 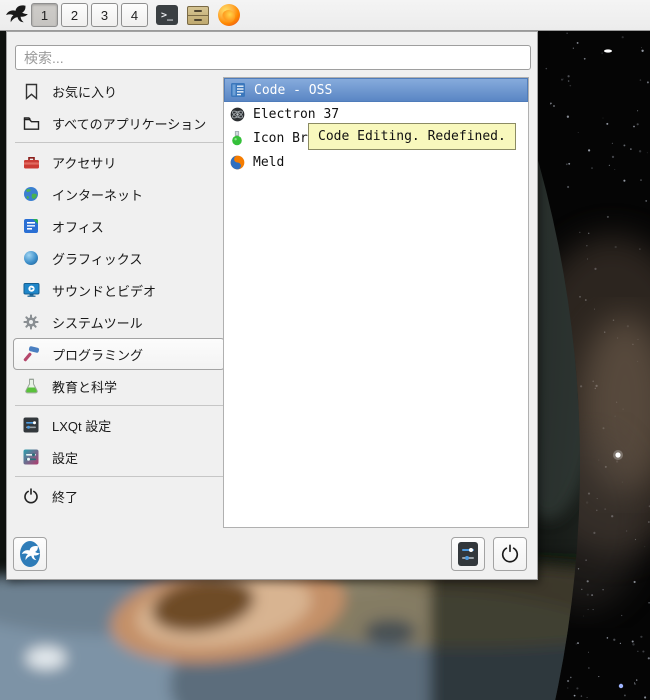 I want to click on electron-icon, so click(x=237, y=114).